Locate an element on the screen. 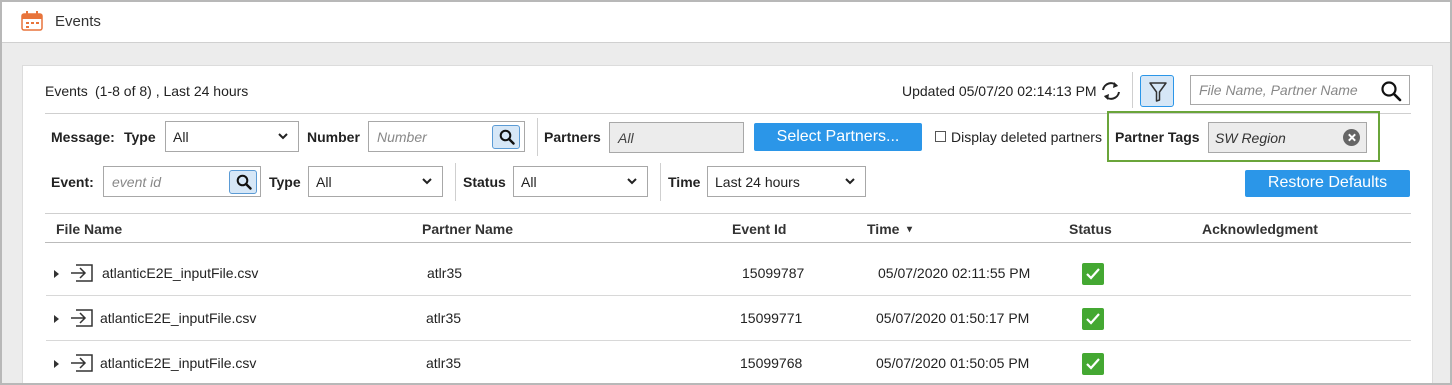 Image resolution: width=1452 pixels, height=385 pixels. event-search-button is located at coordinates (243, 182).